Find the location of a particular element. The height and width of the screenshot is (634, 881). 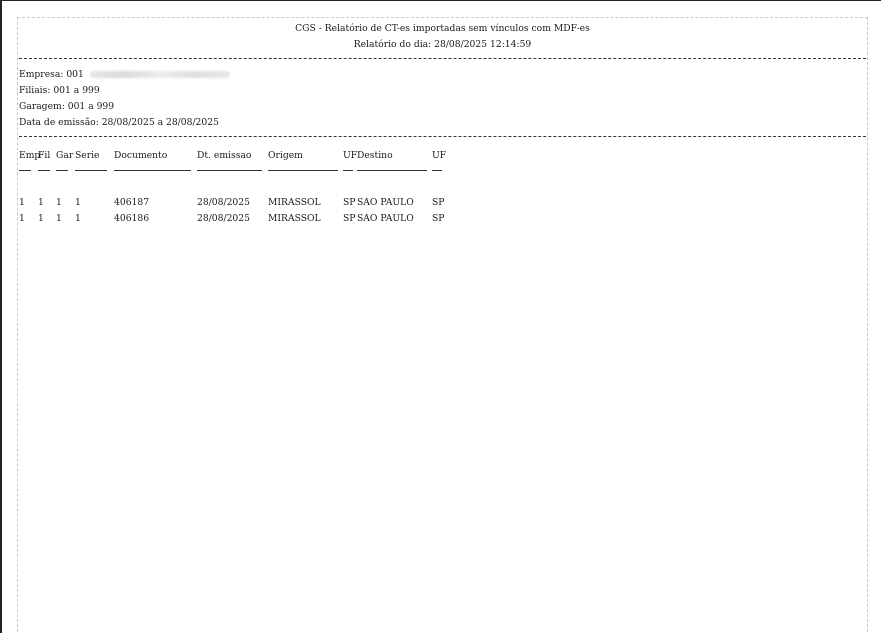

row-1-uf-origem: SP is located at coordinates (349, 202).